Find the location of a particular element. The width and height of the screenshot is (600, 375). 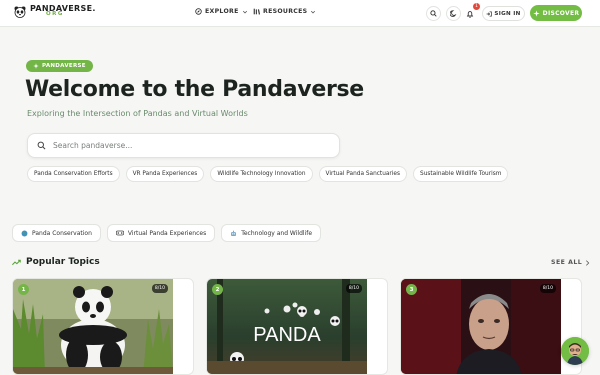

search-input is located at coordinates (188, 145).